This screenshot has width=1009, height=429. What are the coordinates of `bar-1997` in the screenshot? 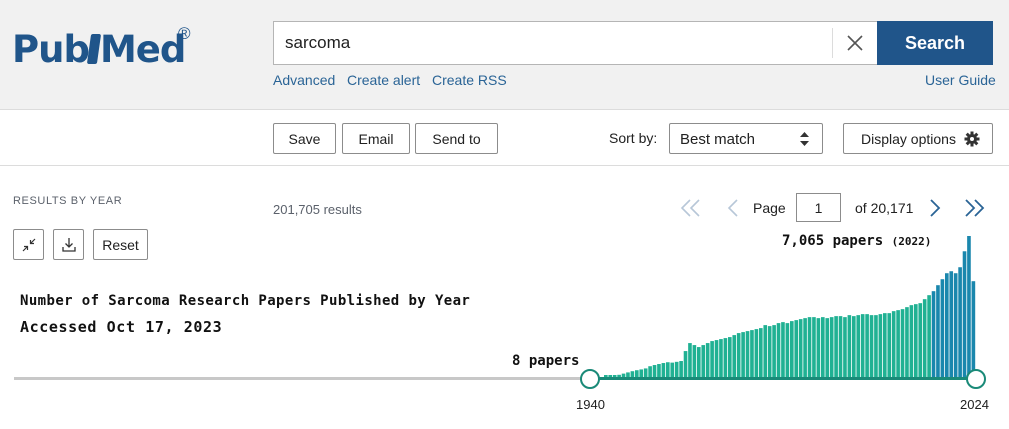 It's located at (858, 346).